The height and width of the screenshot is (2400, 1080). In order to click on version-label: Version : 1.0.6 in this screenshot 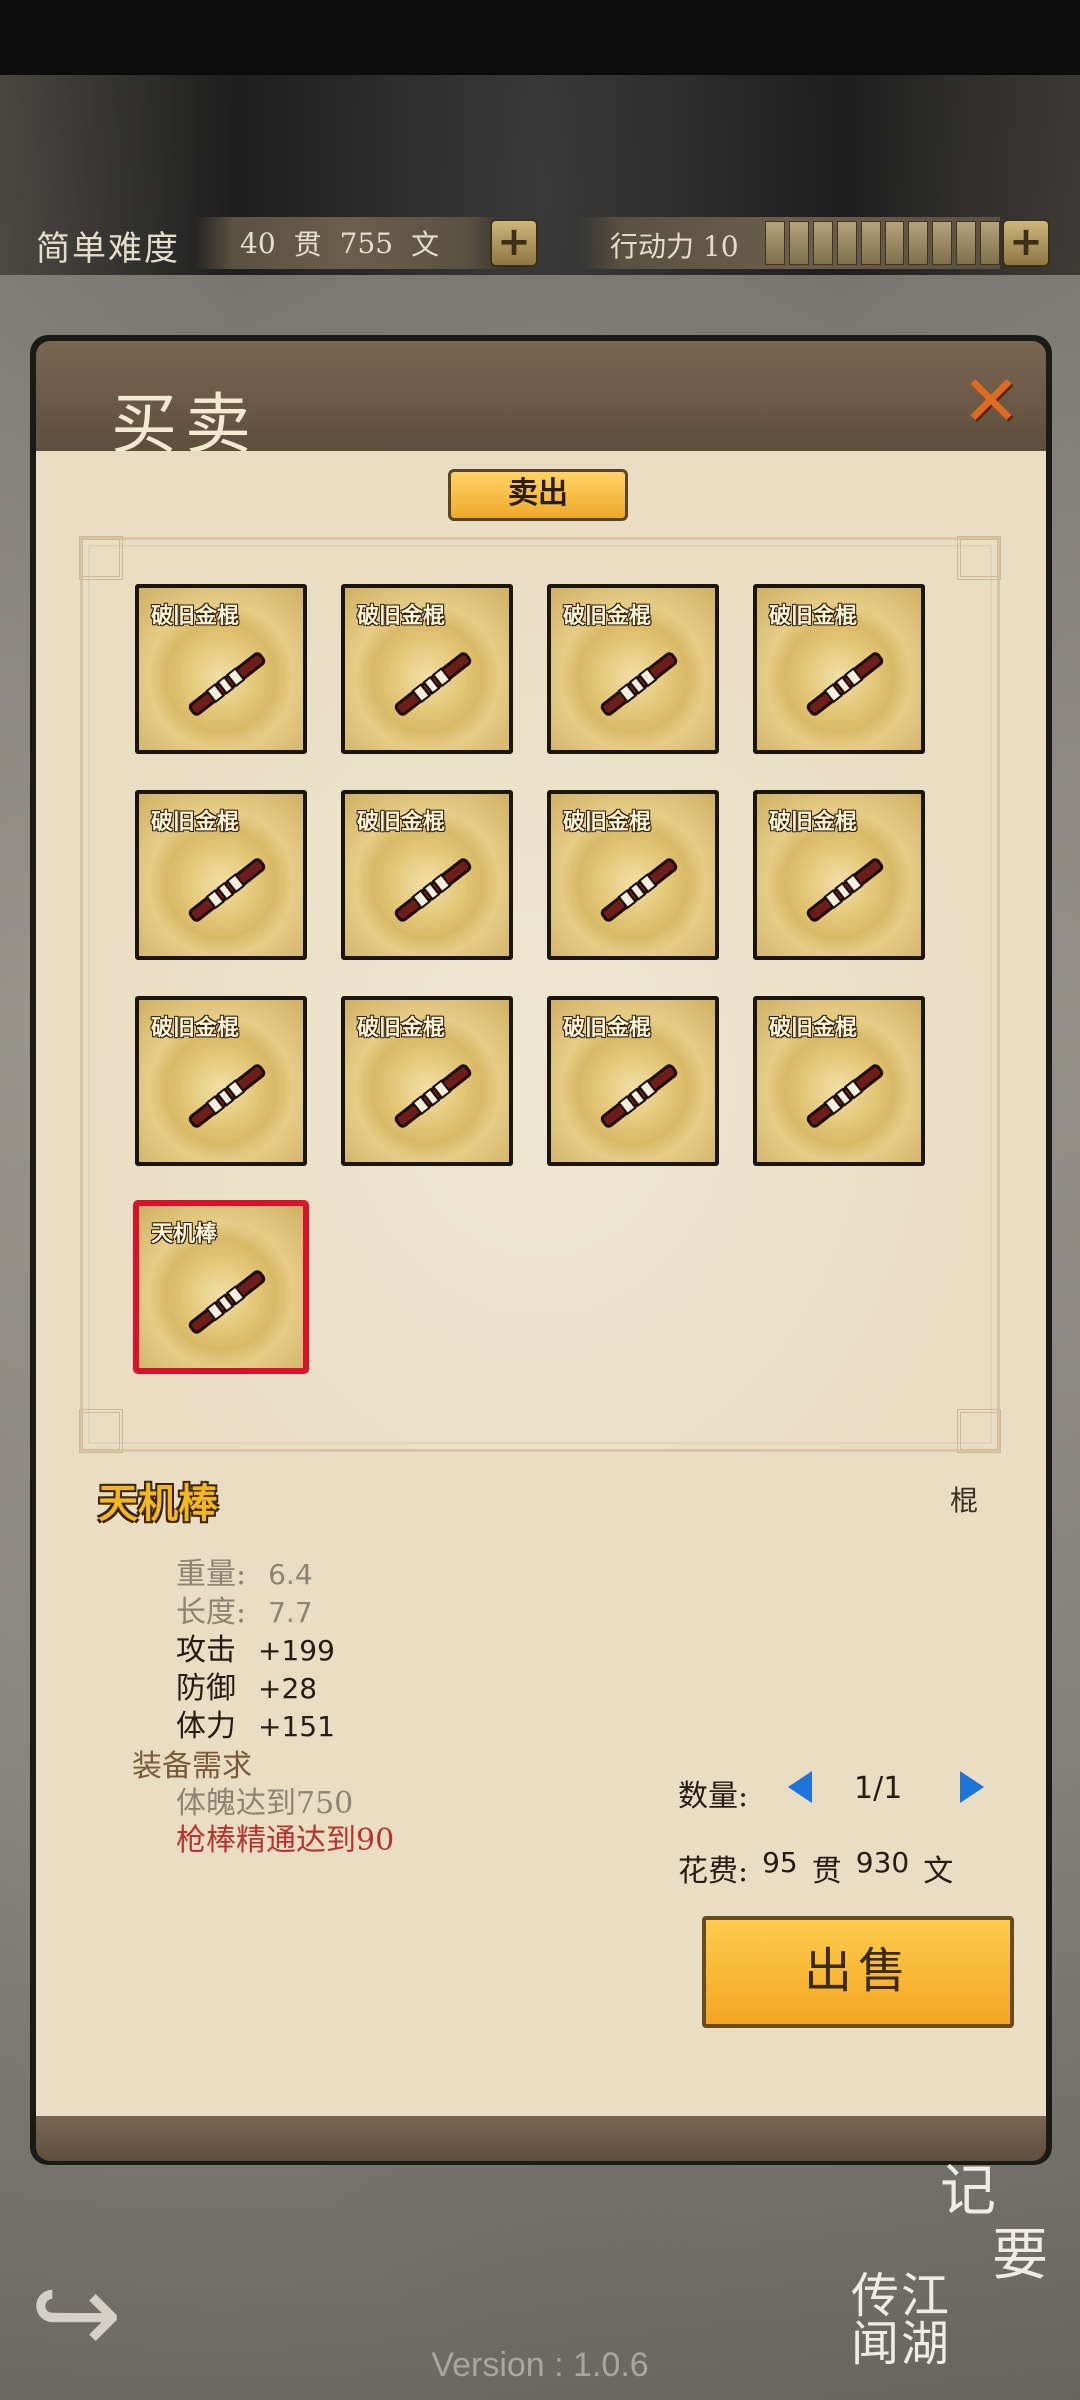, I will do `click(540, 2365)`.